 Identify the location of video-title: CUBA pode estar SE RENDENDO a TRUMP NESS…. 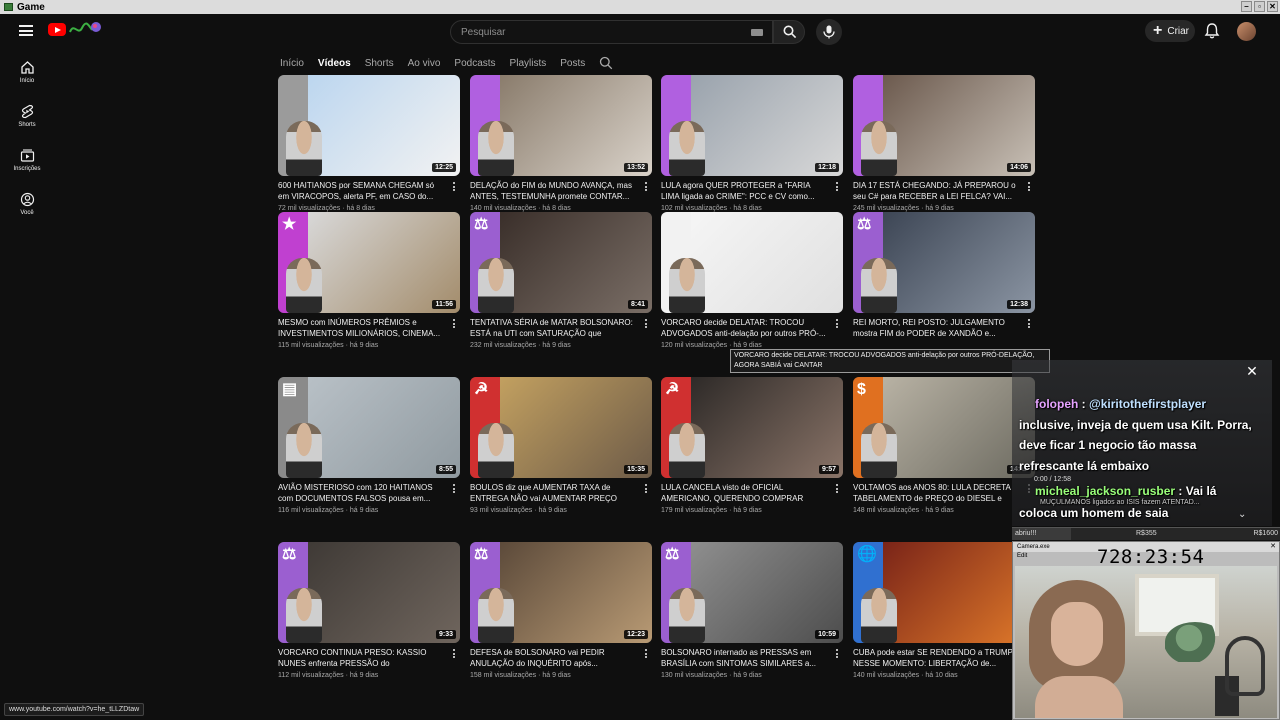
(936, 658).